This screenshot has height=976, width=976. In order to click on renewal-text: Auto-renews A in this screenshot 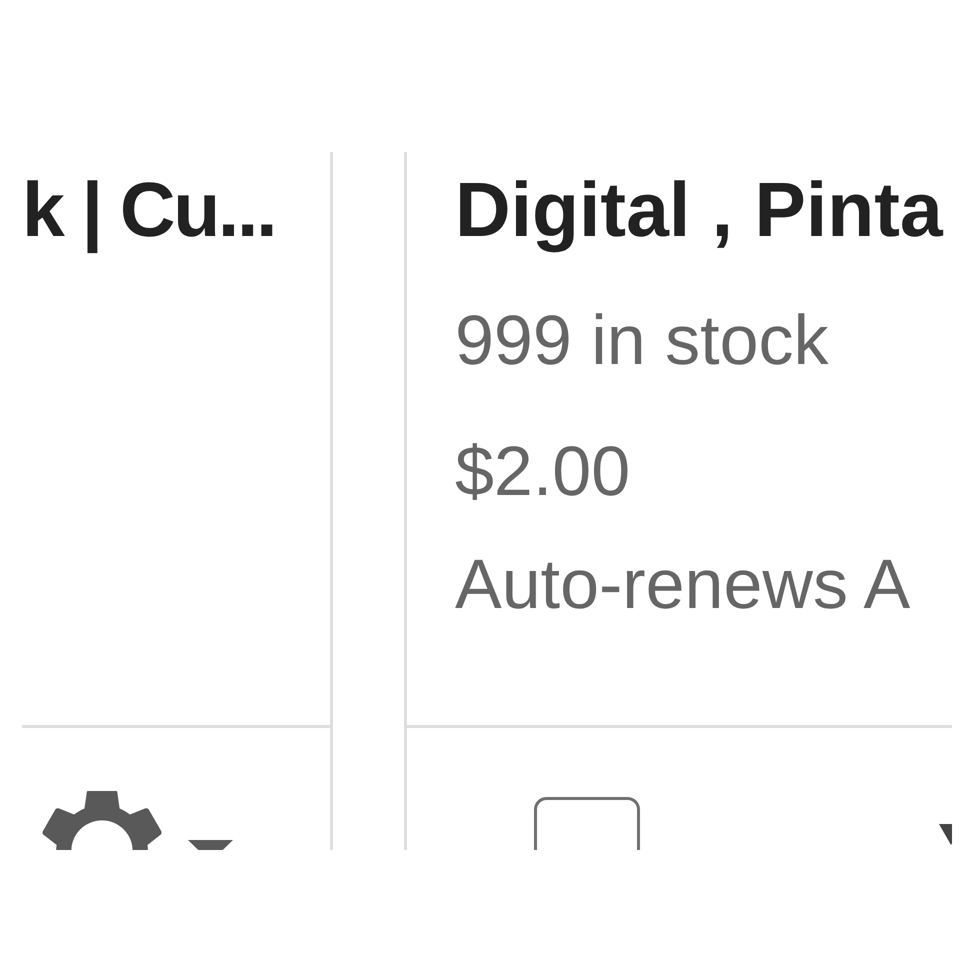, I will do `click(682, 585)`.